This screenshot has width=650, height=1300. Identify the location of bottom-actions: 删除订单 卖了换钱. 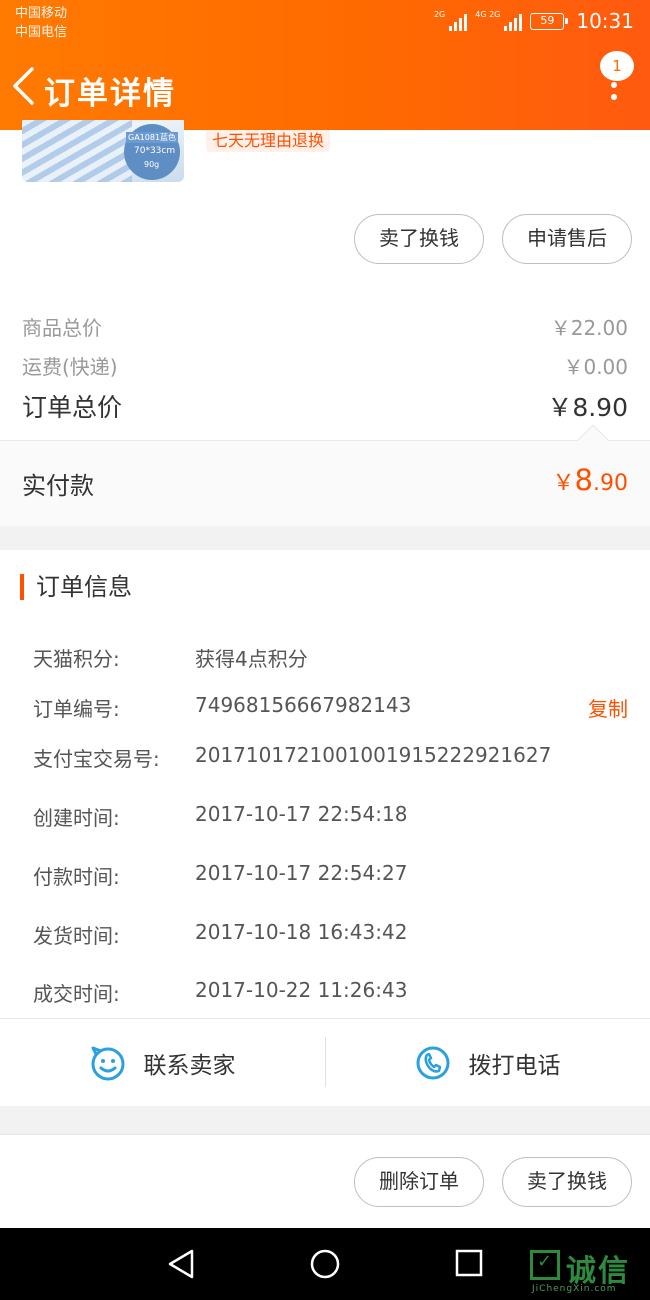
(325, 1181).